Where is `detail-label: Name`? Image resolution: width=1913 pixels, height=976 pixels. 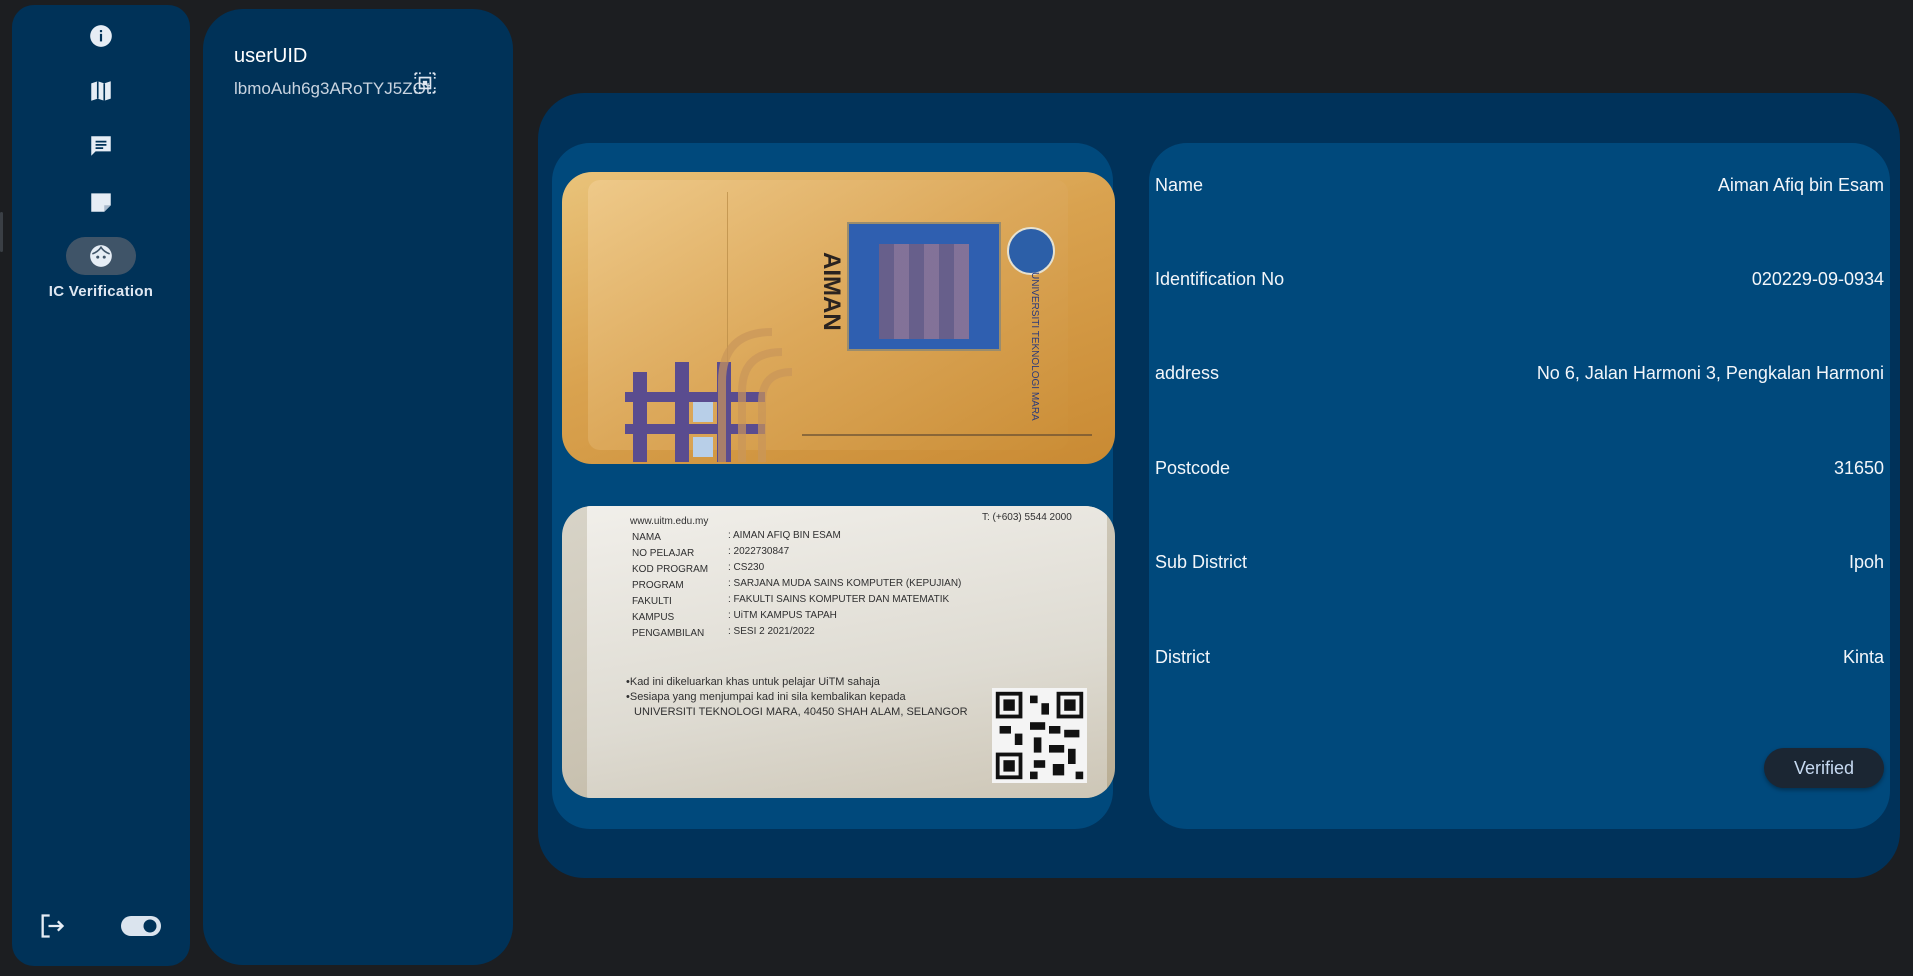 detail-label: Name is located at coordinates (1179, 185).